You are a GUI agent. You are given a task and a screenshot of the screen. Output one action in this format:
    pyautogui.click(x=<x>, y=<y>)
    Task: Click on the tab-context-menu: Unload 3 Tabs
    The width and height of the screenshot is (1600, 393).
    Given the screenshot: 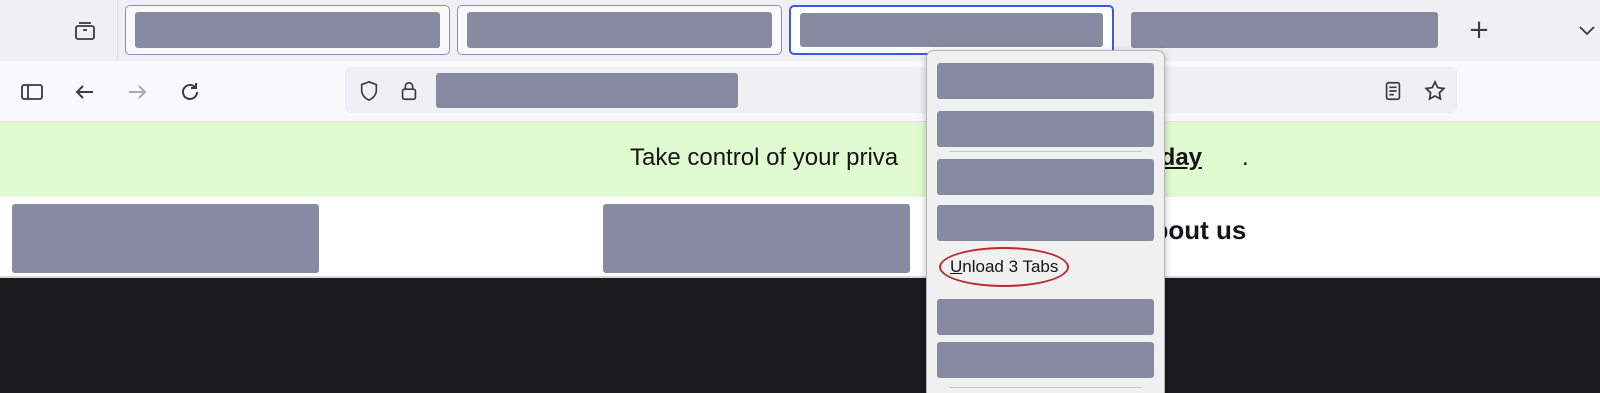 What is the action you would take?
    pyautogui.click(x=1045, y=221)
    